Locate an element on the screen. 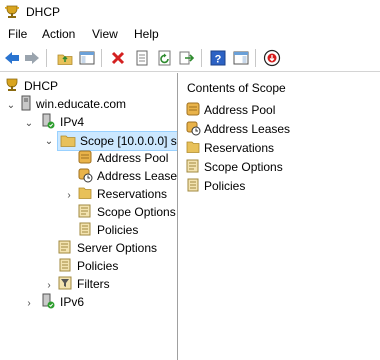  list-item-address-leases: Address Leases is located at coordinates (237, 129).